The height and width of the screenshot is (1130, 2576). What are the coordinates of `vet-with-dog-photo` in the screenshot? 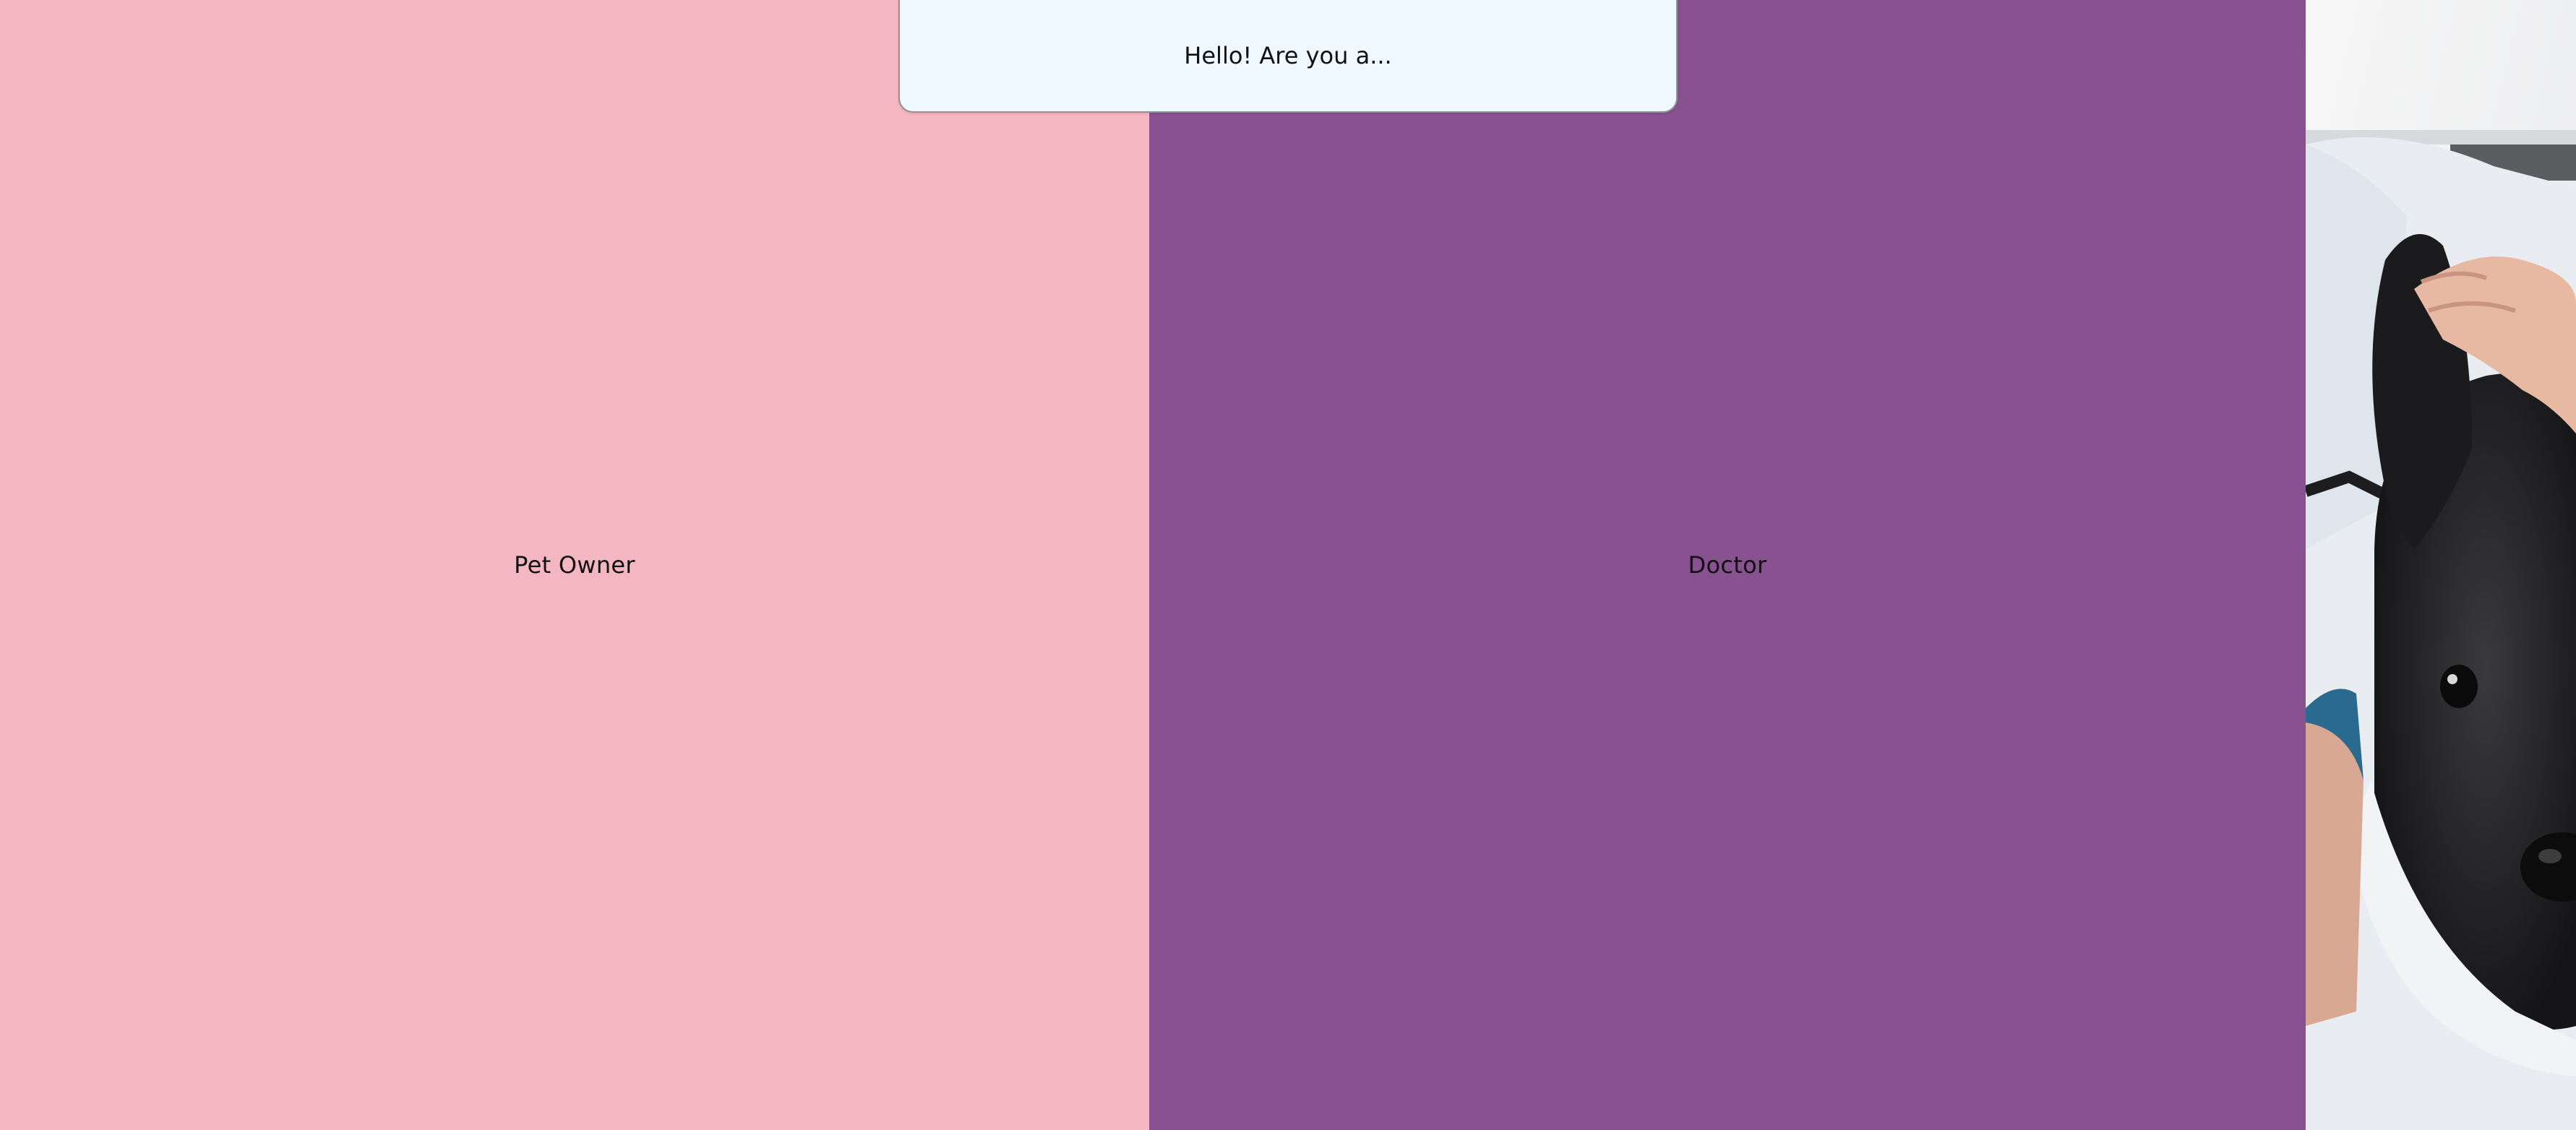 It's located at (2441, 565).